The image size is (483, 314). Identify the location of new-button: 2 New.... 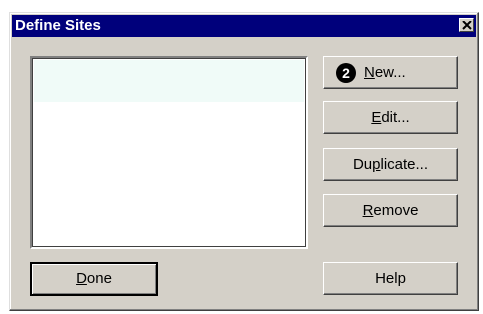
(390, 72).